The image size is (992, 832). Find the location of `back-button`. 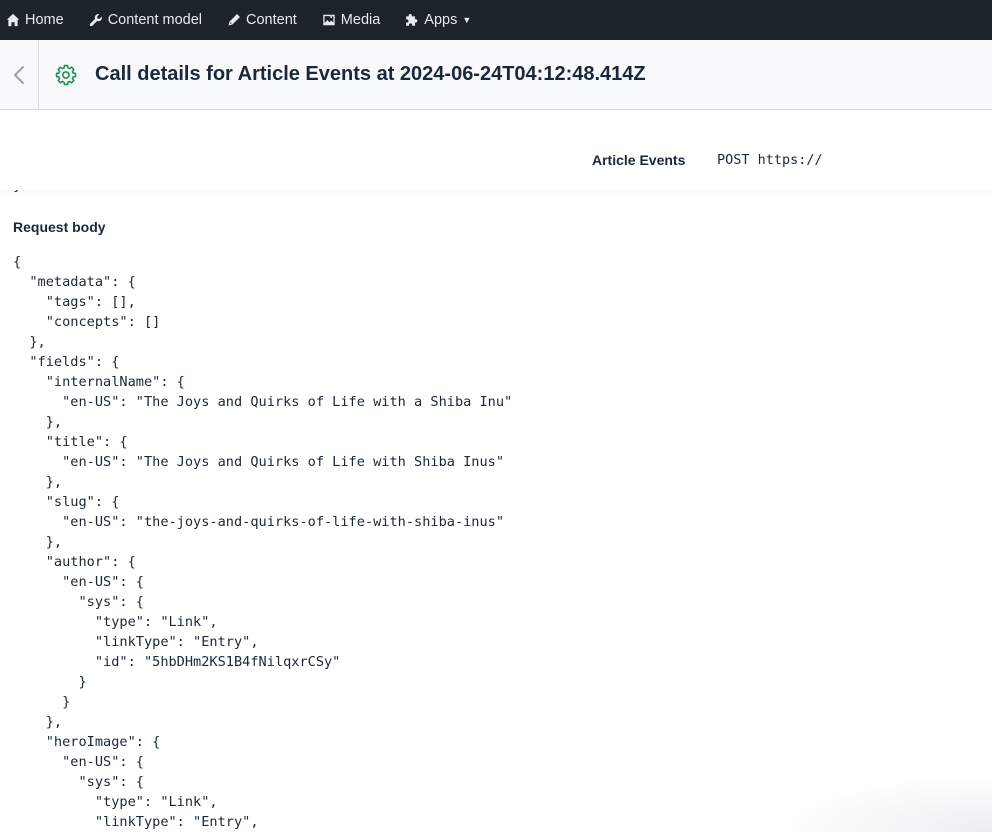

back-button is located at coordinates (19, 74).